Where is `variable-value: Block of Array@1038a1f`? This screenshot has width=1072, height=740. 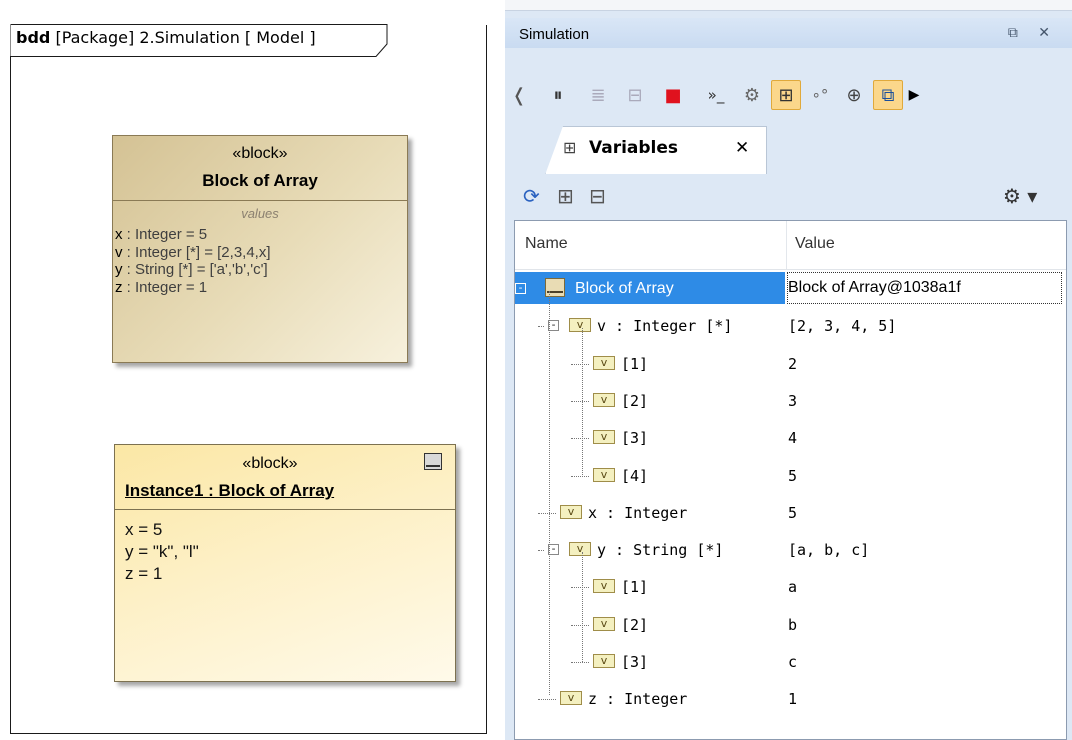
variable-value: Block of Array@1038a1f is located at coordinates (874, 288).